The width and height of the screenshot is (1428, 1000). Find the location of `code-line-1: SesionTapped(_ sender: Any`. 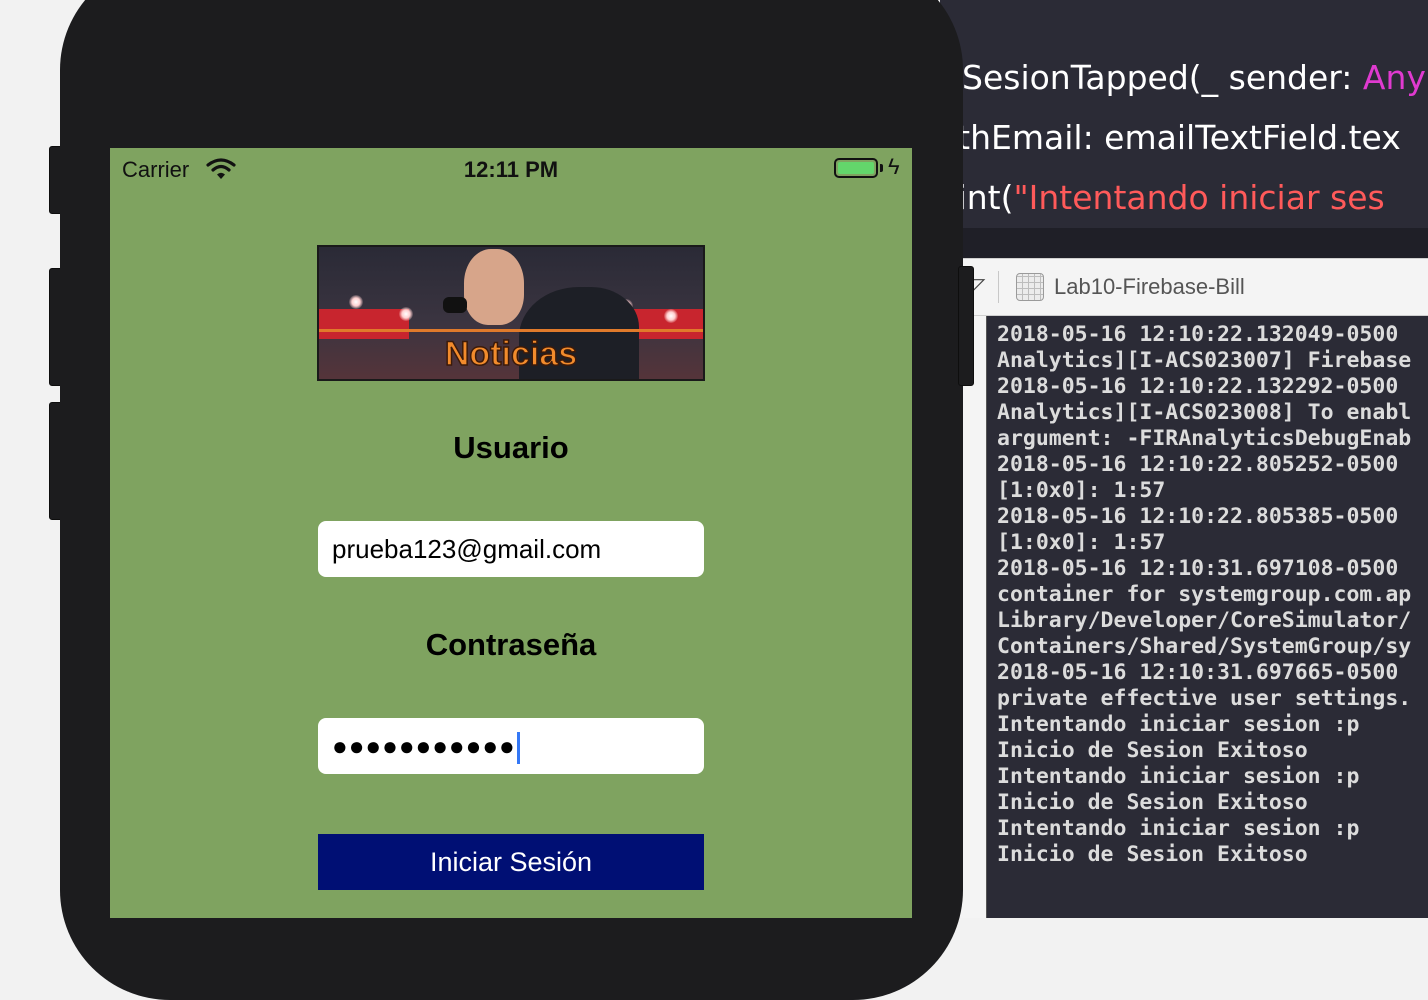

code-line-1: SesionTapped(_ sender: Any is located at coordinates (1194, 77).